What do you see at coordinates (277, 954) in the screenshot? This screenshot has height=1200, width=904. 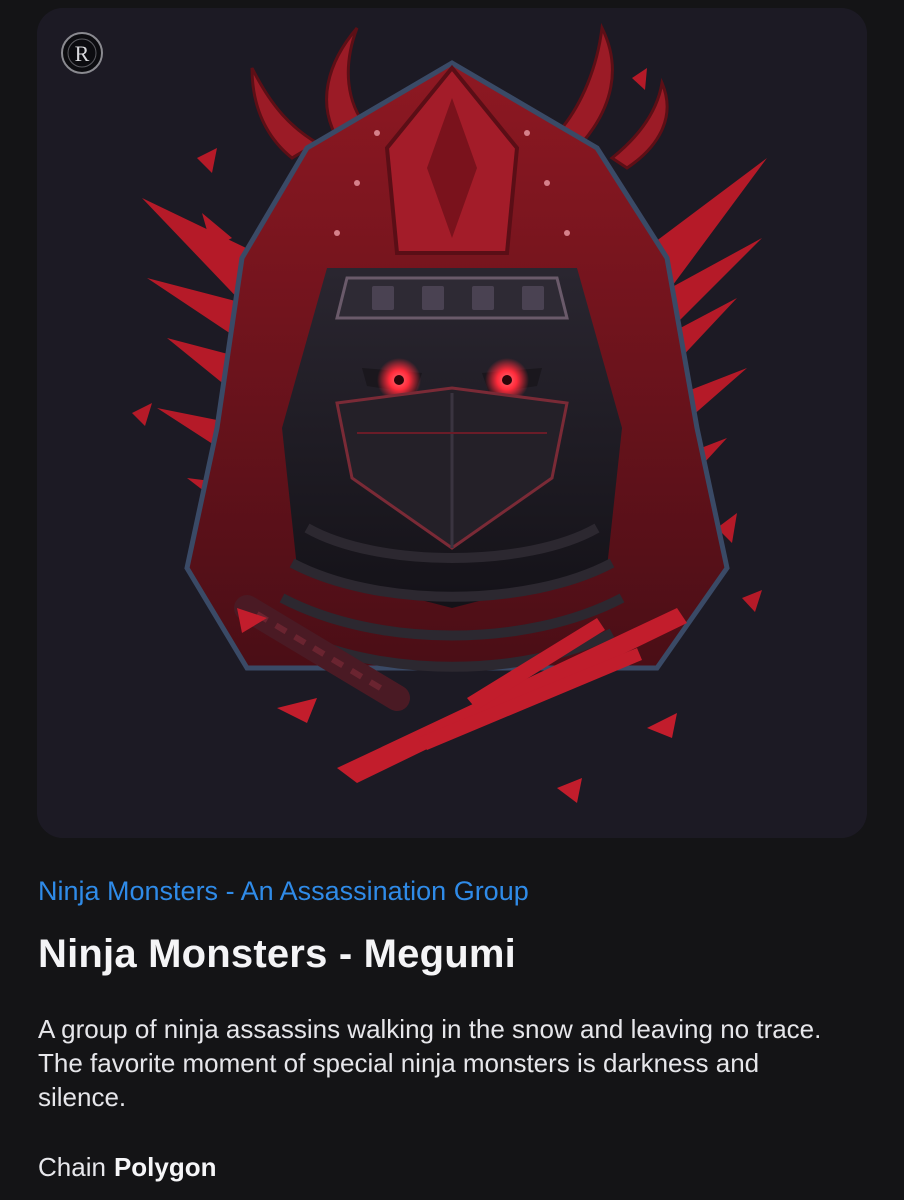 I see `nft-title: Ninja Monsters - Megumi` at bounding box center [277, 954].